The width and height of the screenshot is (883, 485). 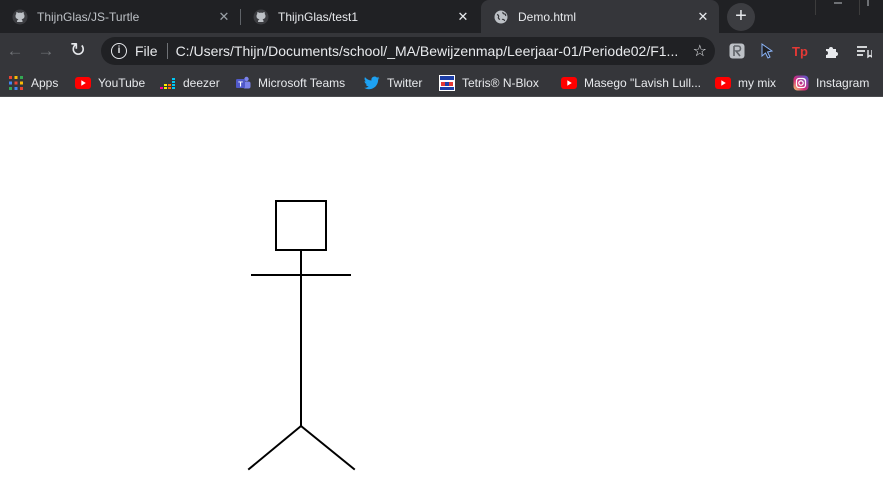 I want to click on site-info-icon: i, so click(x=119, y=51).